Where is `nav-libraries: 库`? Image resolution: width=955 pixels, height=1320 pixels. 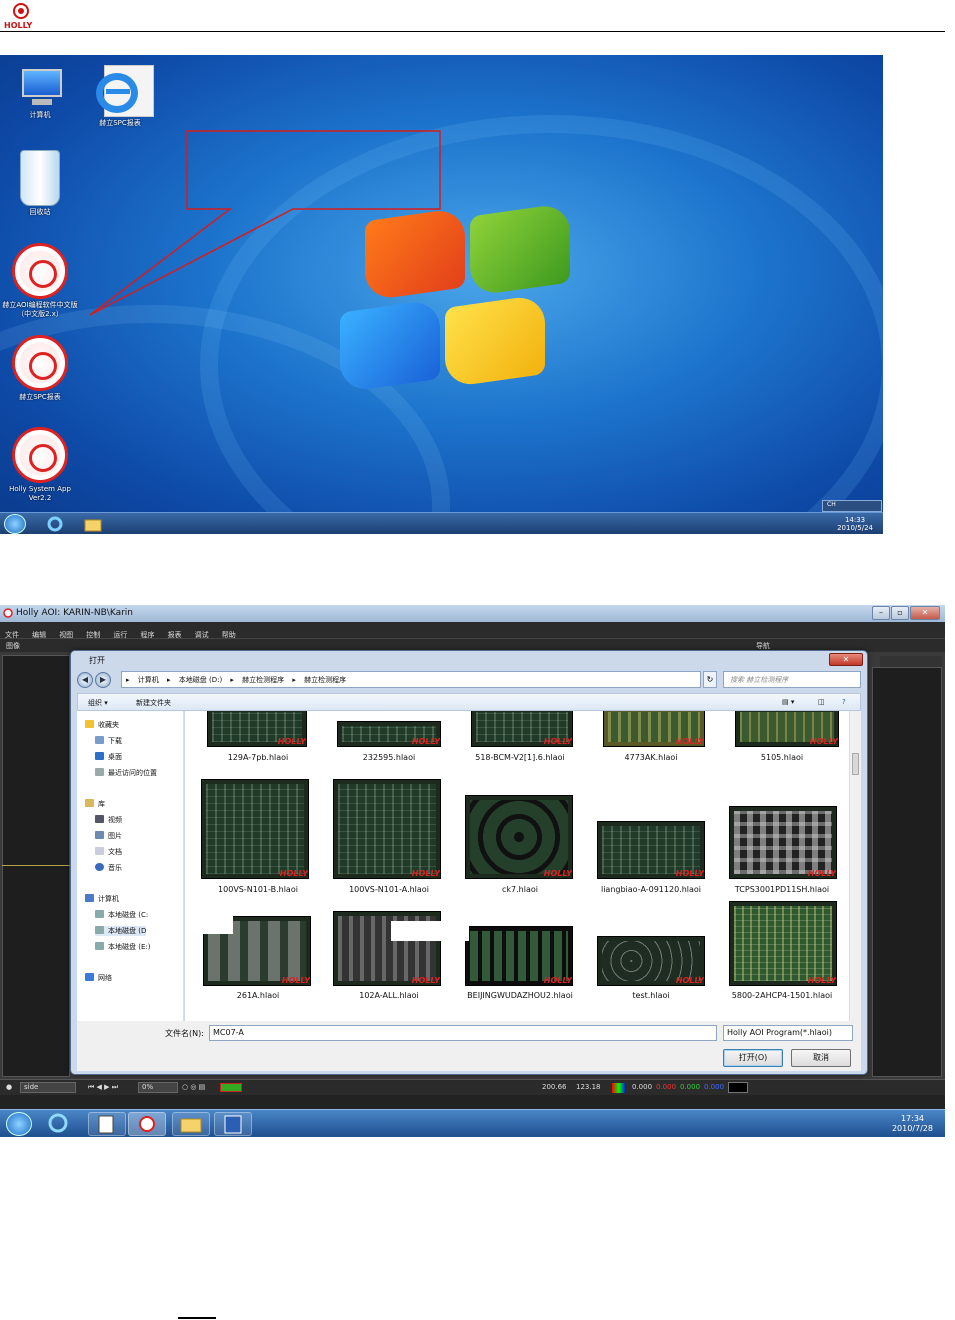
nav-libraries: 库 is located at coordinates (95, 804).